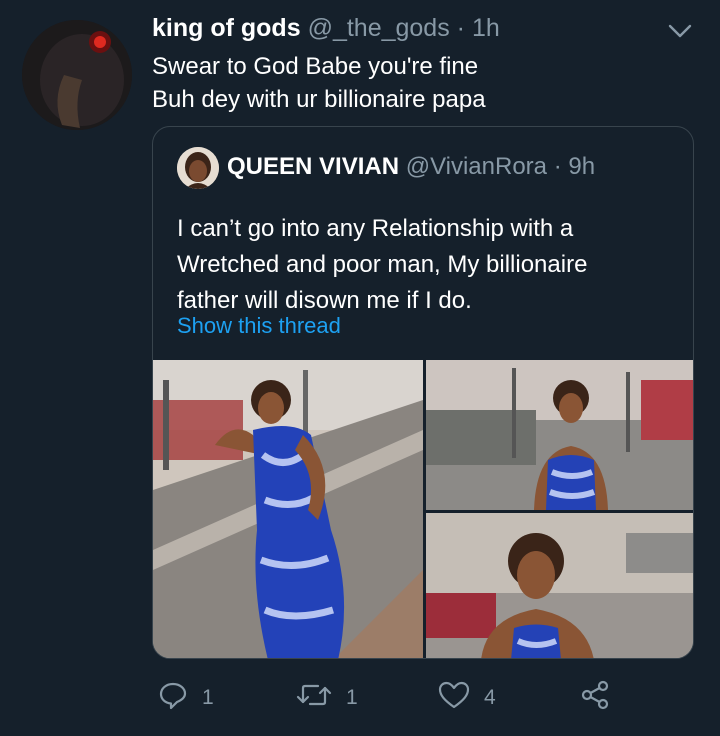 This screenshot has height=736, width=720. Describe the element at coordinates (259, 326) in the screenshot. I see `show-thread-link: Show this thread` at that location.